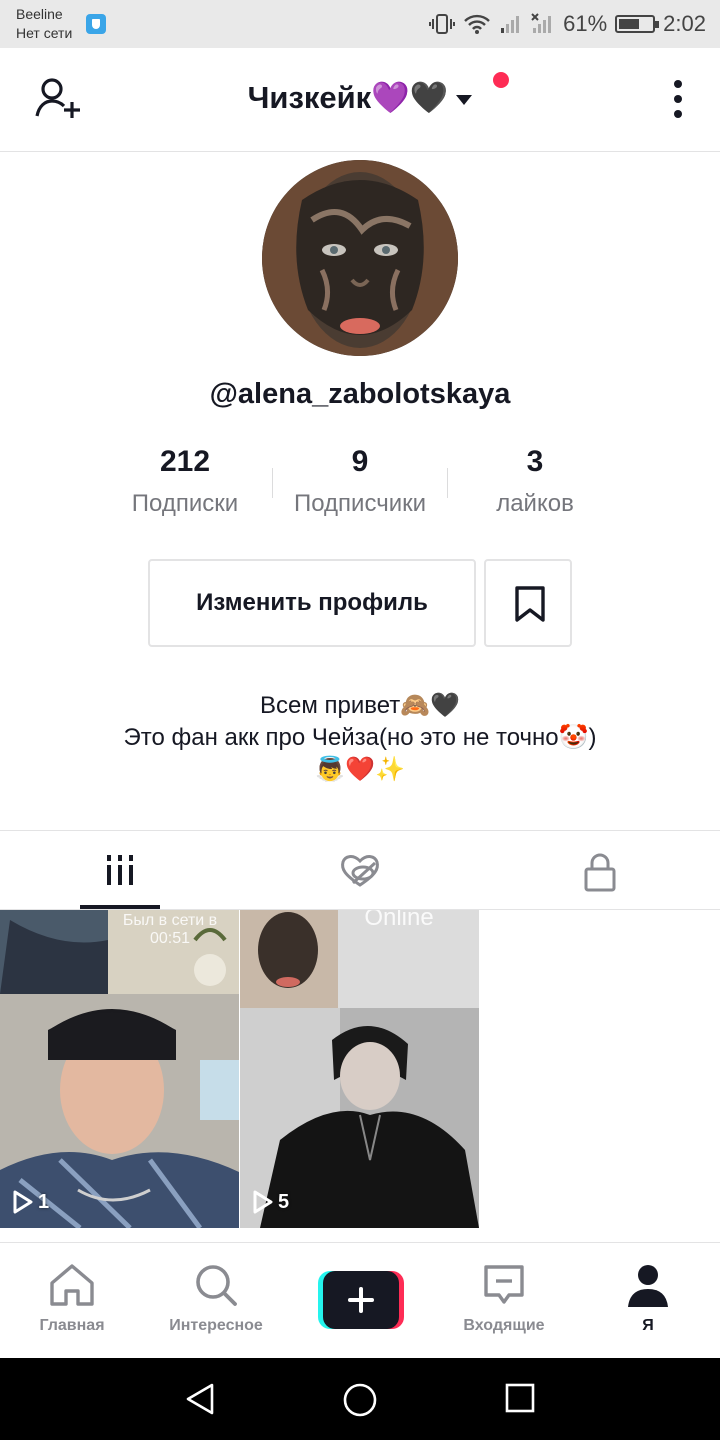 The width and height of the screenshot is (720, 1440). What do you see at coordinates (348, 97) in the screenshot?
I see `account-name: Чизкейк💜🖤` at bounding box center [348, 97].